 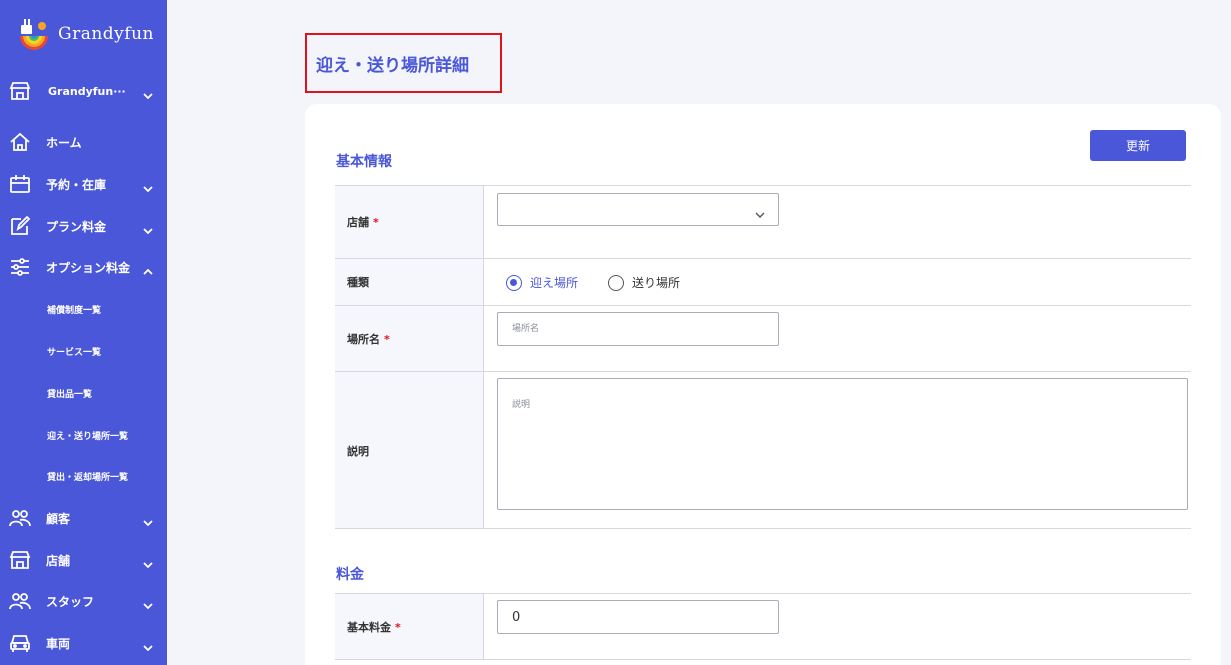 I want to click on sidebar-item-vehicle: 車両, so click(x=83, y=643).